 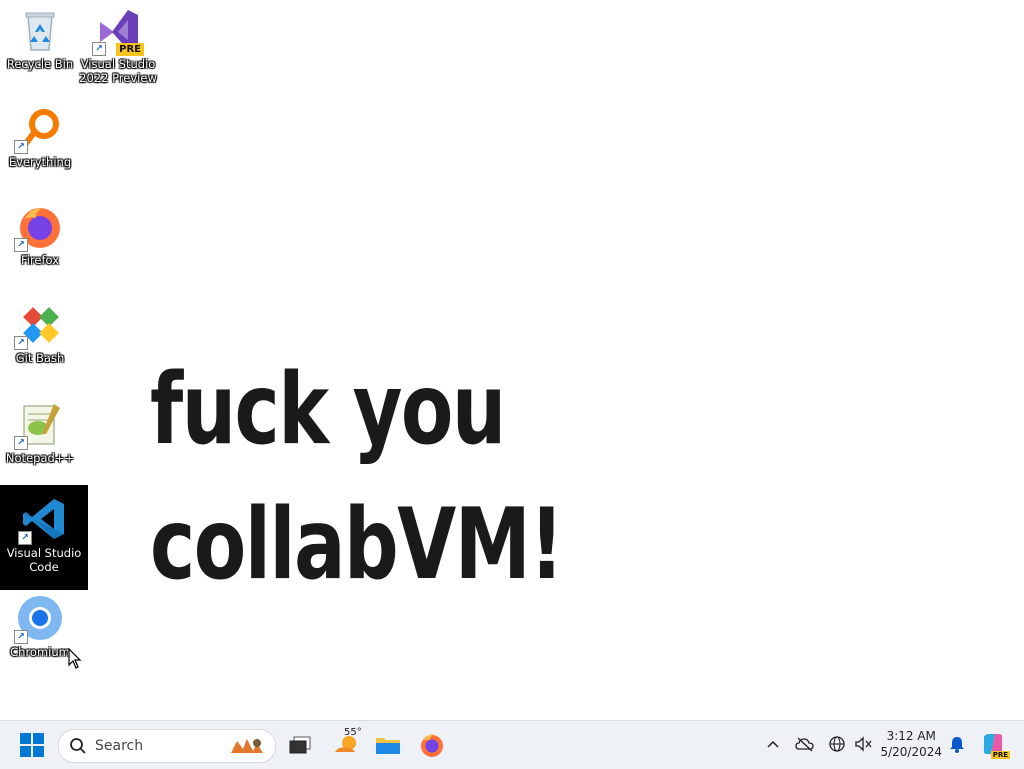 What do you see at coordinates (78, 746) in the screenshot?
I see `search-icon` at bounding box center [78, 746].